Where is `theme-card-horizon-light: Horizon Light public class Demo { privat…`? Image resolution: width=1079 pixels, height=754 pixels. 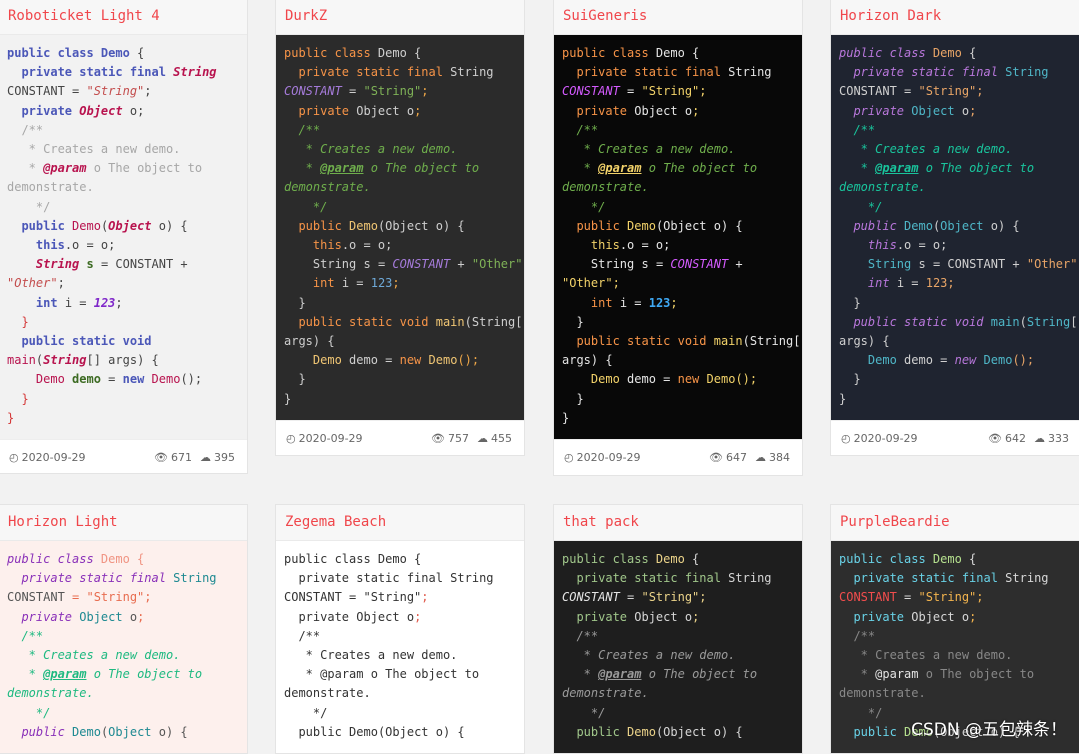 theme-card-horizon-light: Horizon Light public class Demo { privat… is located at coordinates (124, 629).